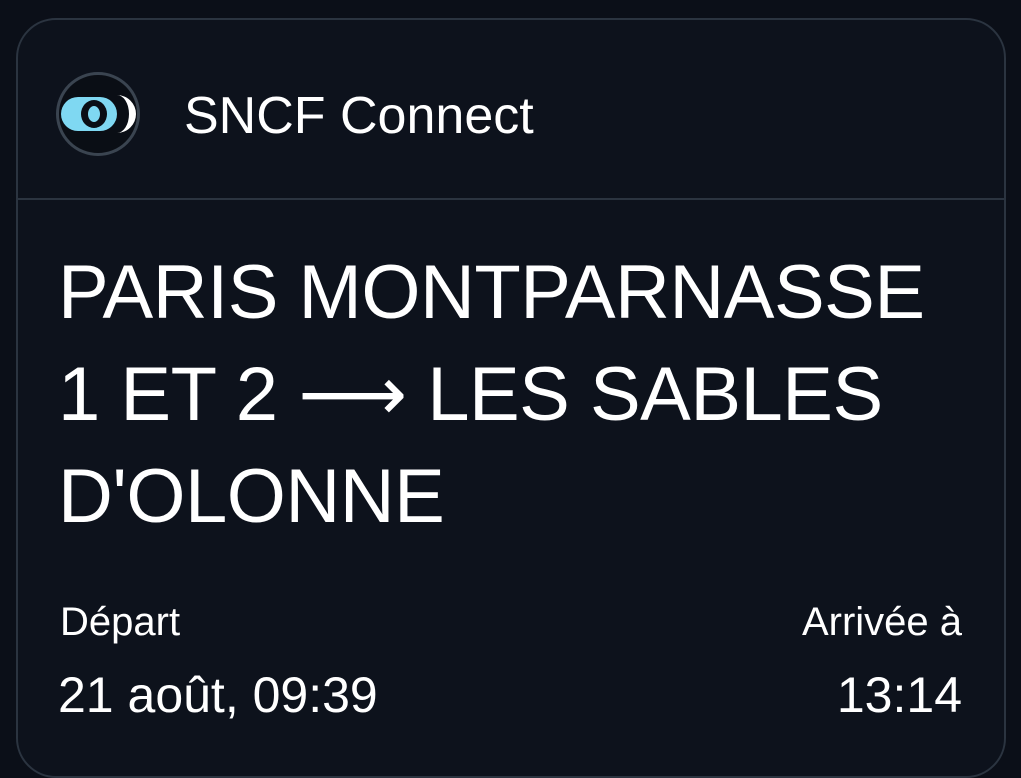 This screenshot has width=1021, height=778. I want to click on route-line-3: D'OLONNE, so click(251, 496).